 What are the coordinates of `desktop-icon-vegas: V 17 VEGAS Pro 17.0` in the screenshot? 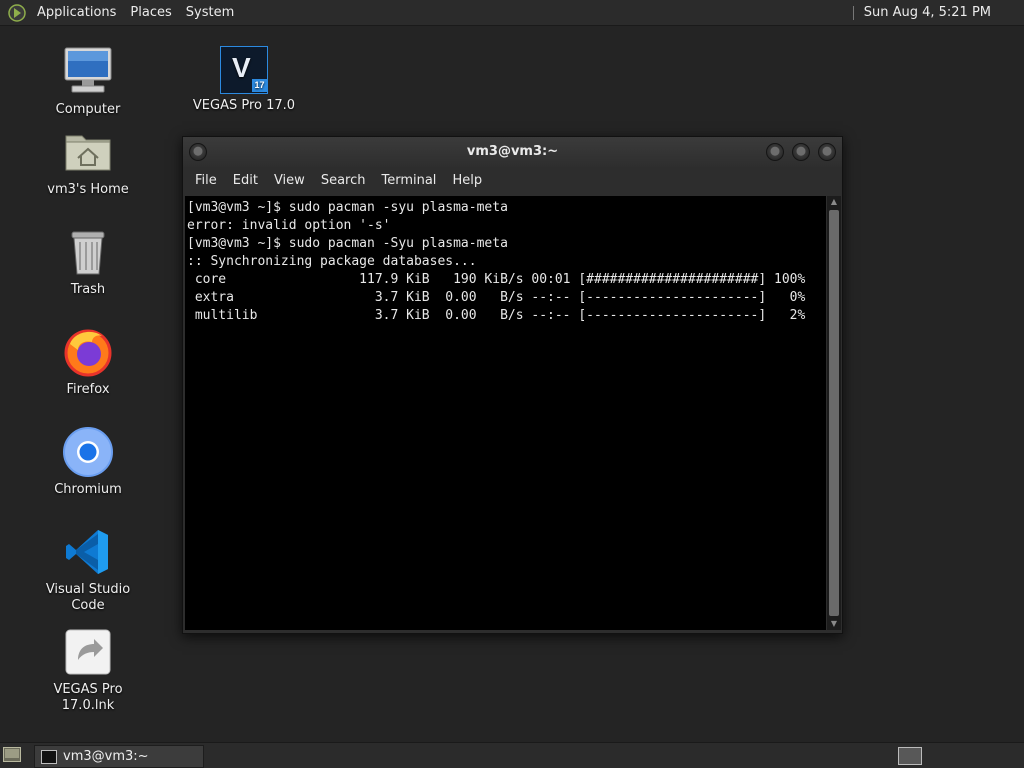 It's located at (244, 80).